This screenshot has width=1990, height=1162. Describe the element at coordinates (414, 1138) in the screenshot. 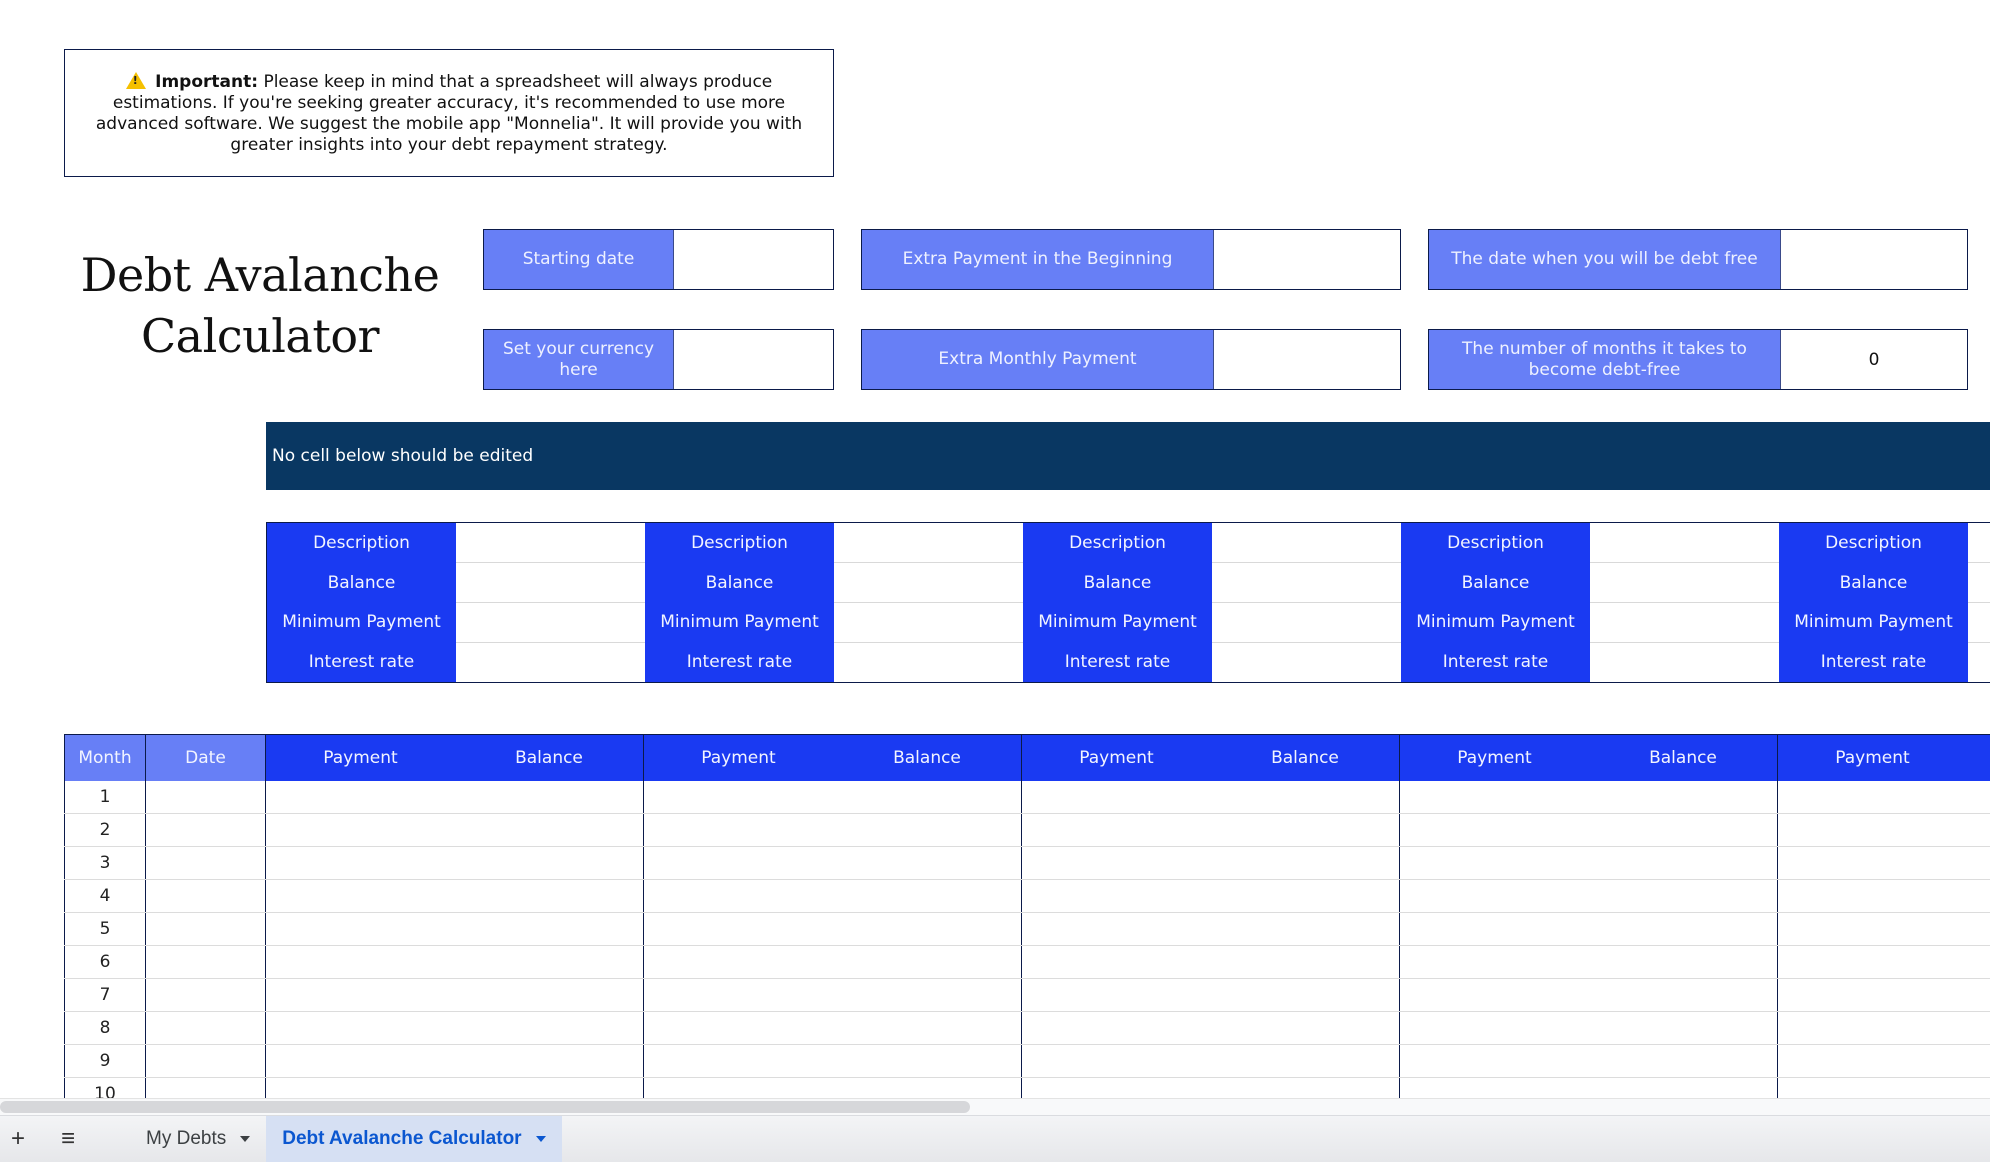

I see `tab-debt-avalanche-calculator: Debt Avalanche Calculator` at that location.